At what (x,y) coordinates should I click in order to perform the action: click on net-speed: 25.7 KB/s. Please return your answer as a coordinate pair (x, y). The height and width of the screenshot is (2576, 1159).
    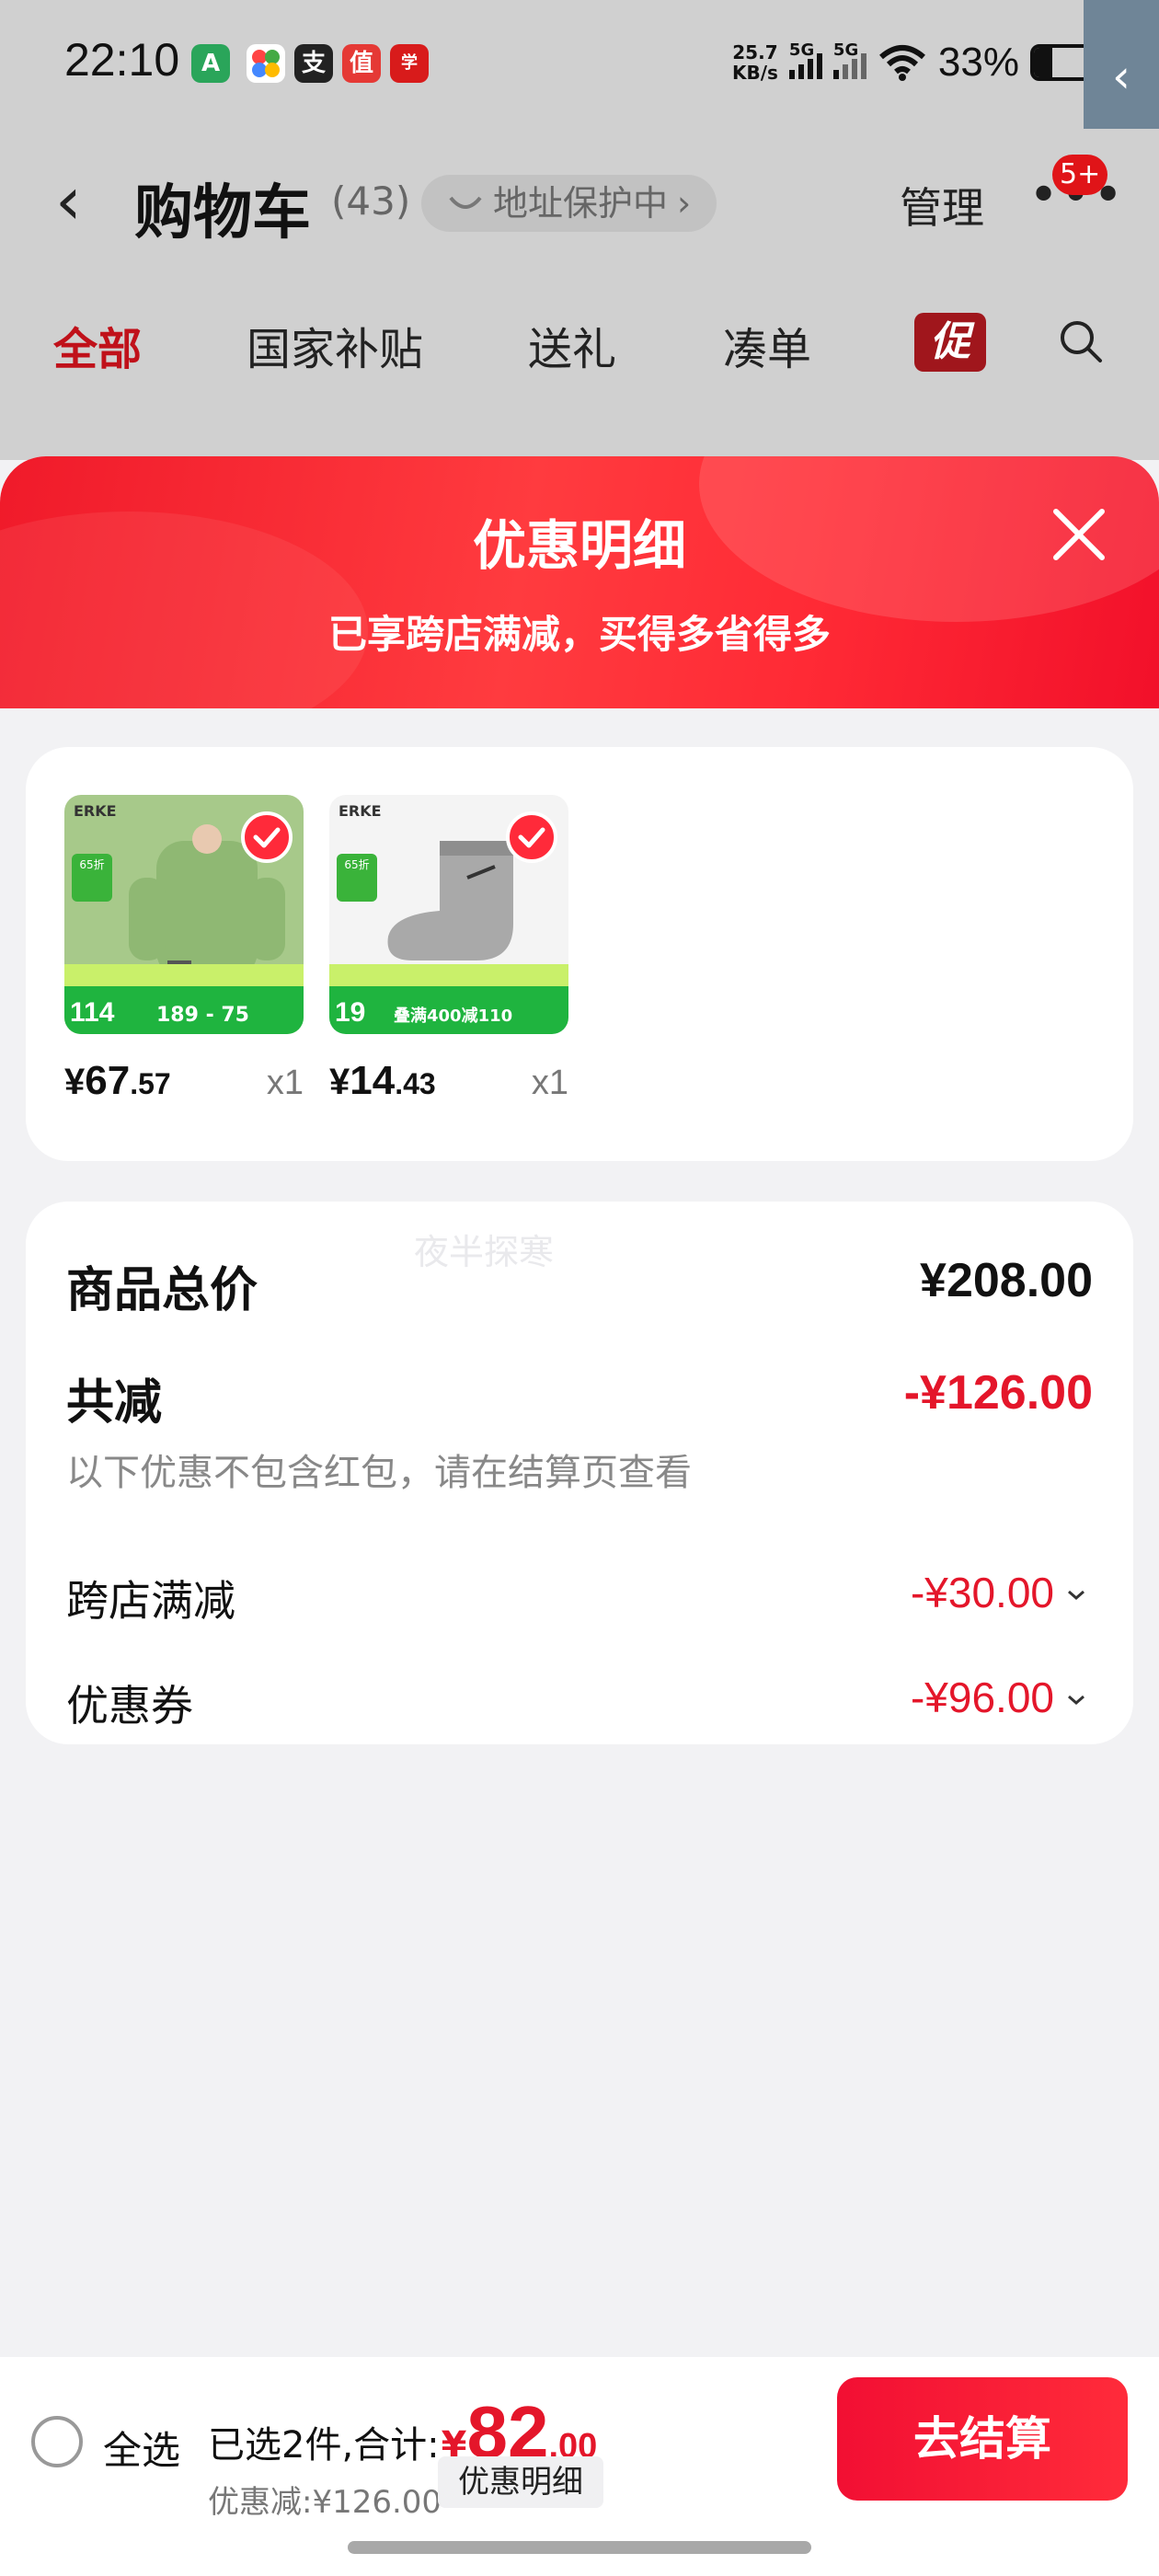
    Looking at the image, I should click on (755, 62).